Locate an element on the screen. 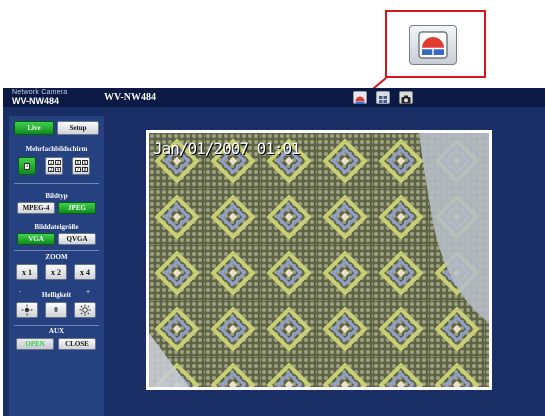 Image resolution: width=545 pixels, height=416 pixels. single-screen-button: 1 is located at coordinates (27, 166).